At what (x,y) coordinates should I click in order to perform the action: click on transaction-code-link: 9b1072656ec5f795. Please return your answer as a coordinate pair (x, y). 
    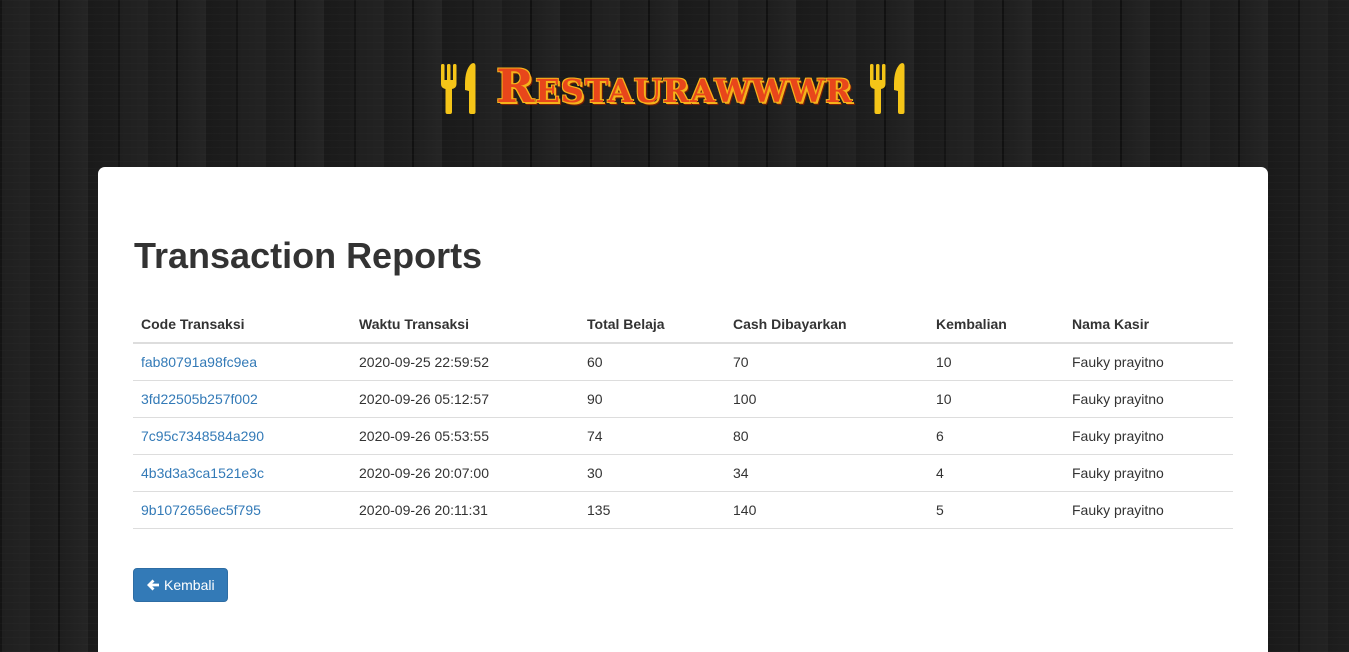
    Looking at the image, I should click on (201, 510).